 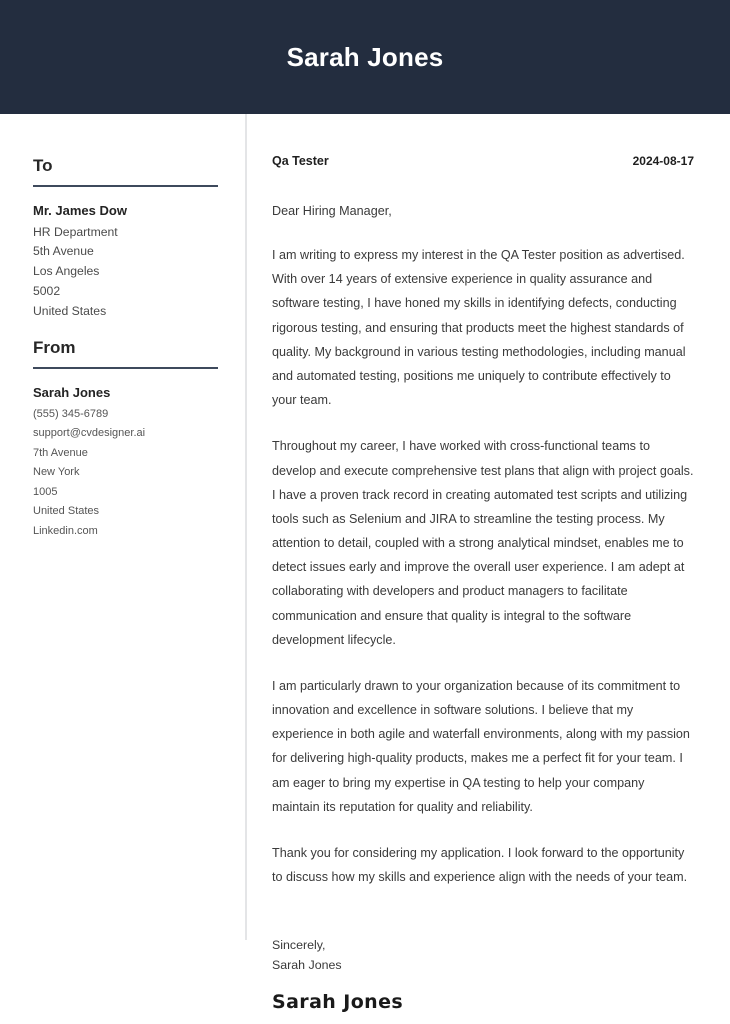 What do you see at coordinates (45, 491) in the screenshot?
I see `sender-line: 1005` at bounding box center [45, 491].